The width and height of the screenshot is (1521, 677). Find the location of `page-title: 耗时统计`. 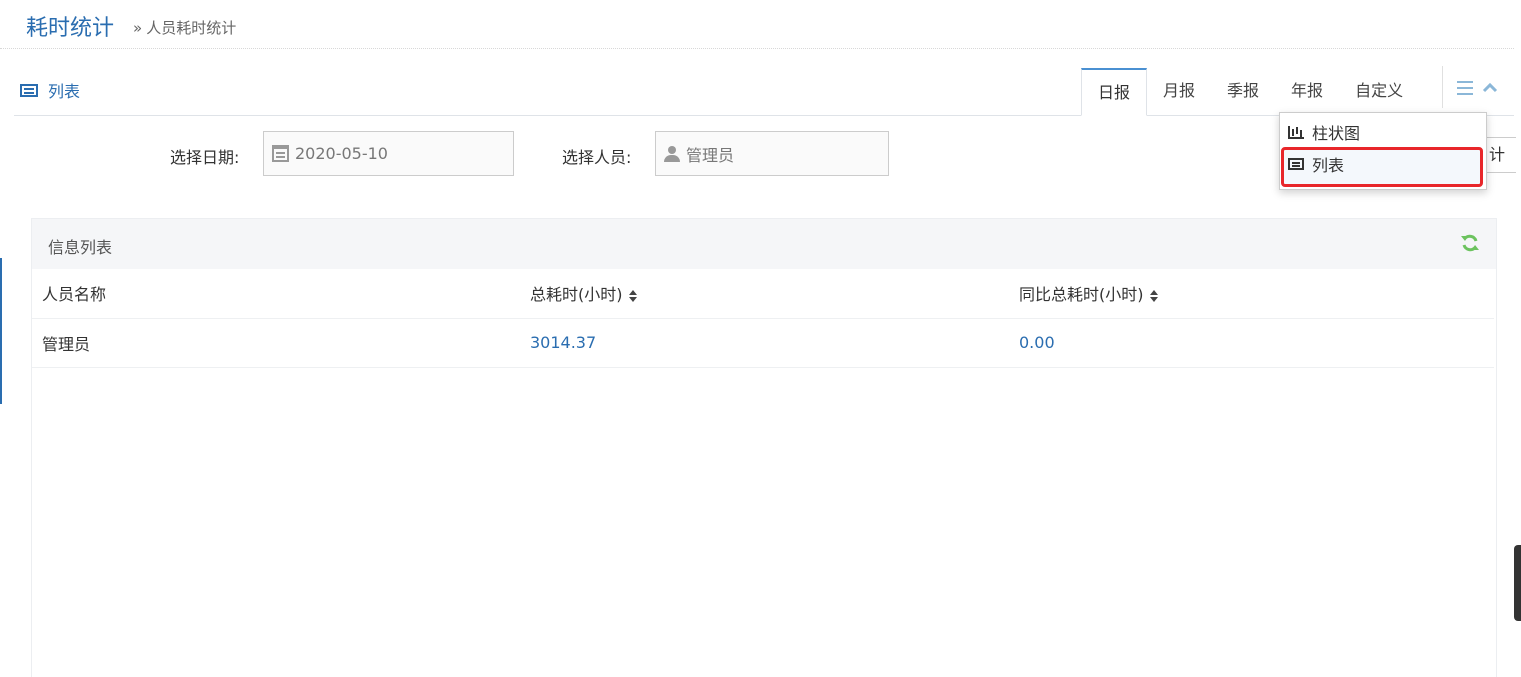

page-title: 耗时统计 is located at coordinates (70, 26).